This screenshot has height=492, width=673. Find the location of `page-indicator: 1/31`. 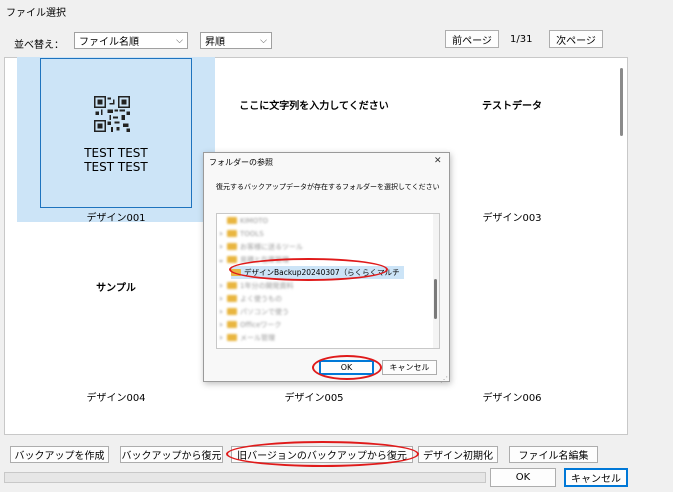

page-indicator: 1/31 is located at coordinates (521, 39).